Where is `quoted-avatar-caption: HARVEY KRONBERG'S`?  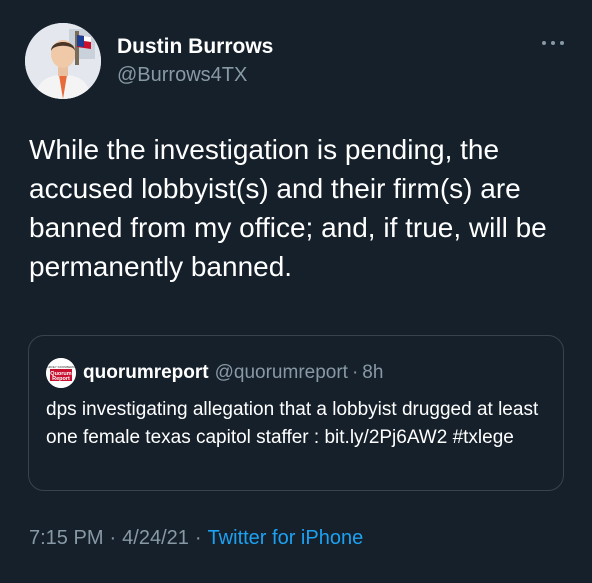 quoted-avatar-caption: HARVEY KRONBERG'S is located at coordinates (61, 367).